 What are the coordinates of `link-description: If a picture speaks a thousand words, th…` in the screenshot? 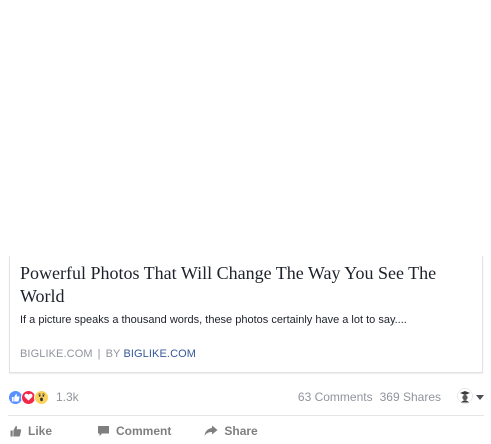 It's located at (213, 320).